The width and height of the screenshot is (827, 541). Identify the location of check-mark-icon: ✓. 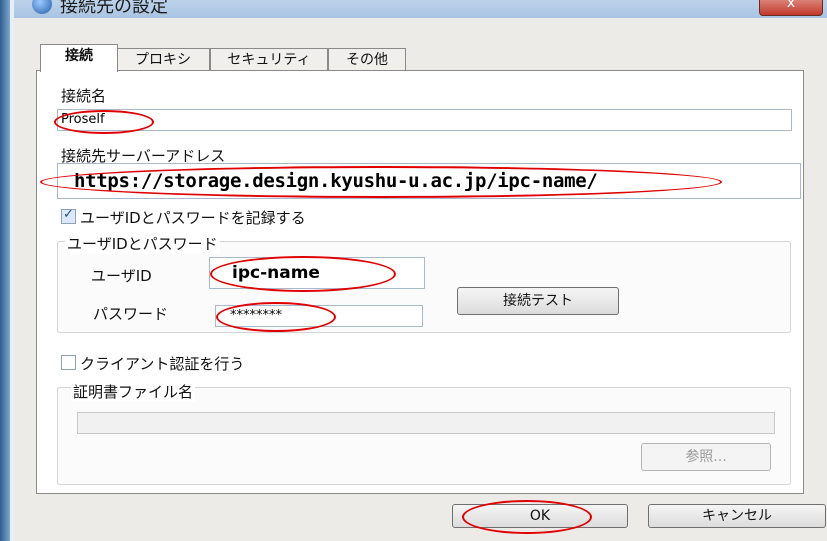
(68, 214).